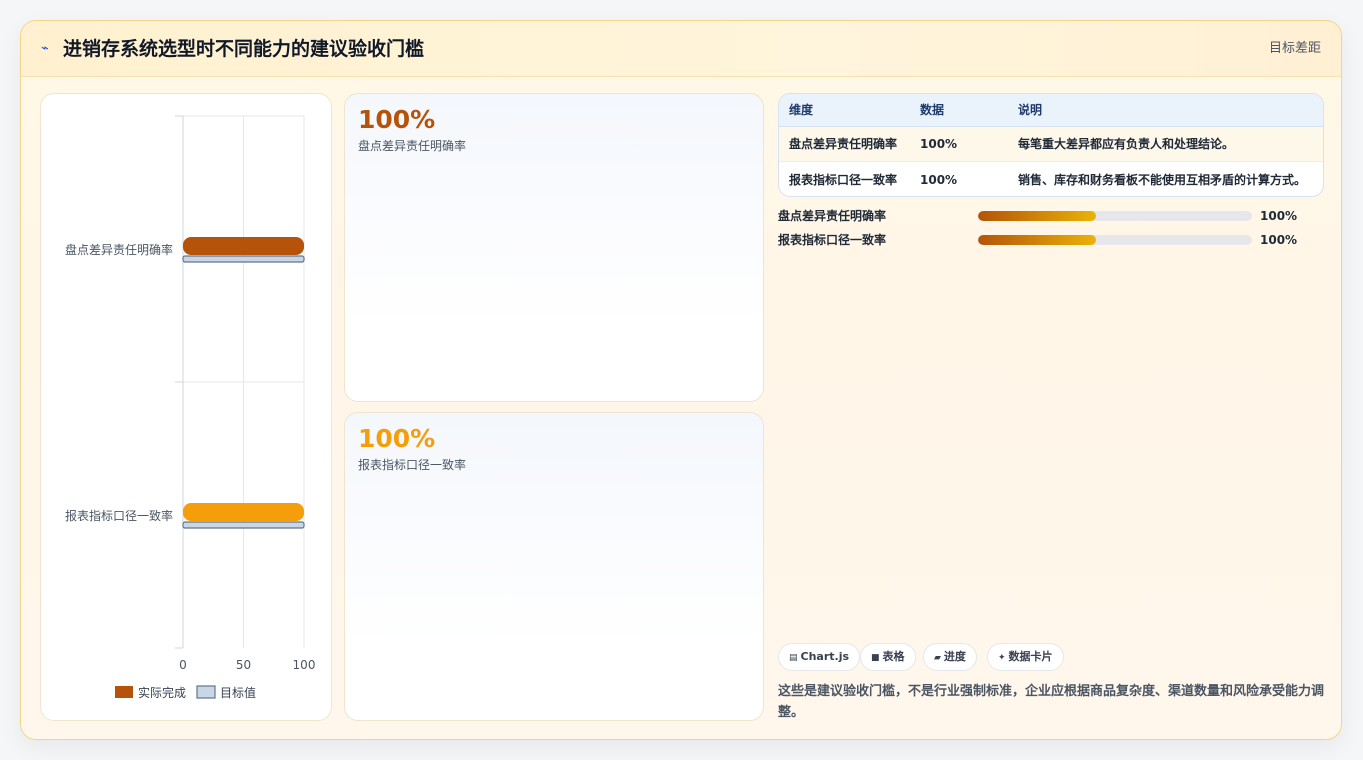  Describe the element at coordinates (244, 49) in the screenshot. I see `page-title: 进销存系统选型时不同能力的建议验收门槛` at that location.